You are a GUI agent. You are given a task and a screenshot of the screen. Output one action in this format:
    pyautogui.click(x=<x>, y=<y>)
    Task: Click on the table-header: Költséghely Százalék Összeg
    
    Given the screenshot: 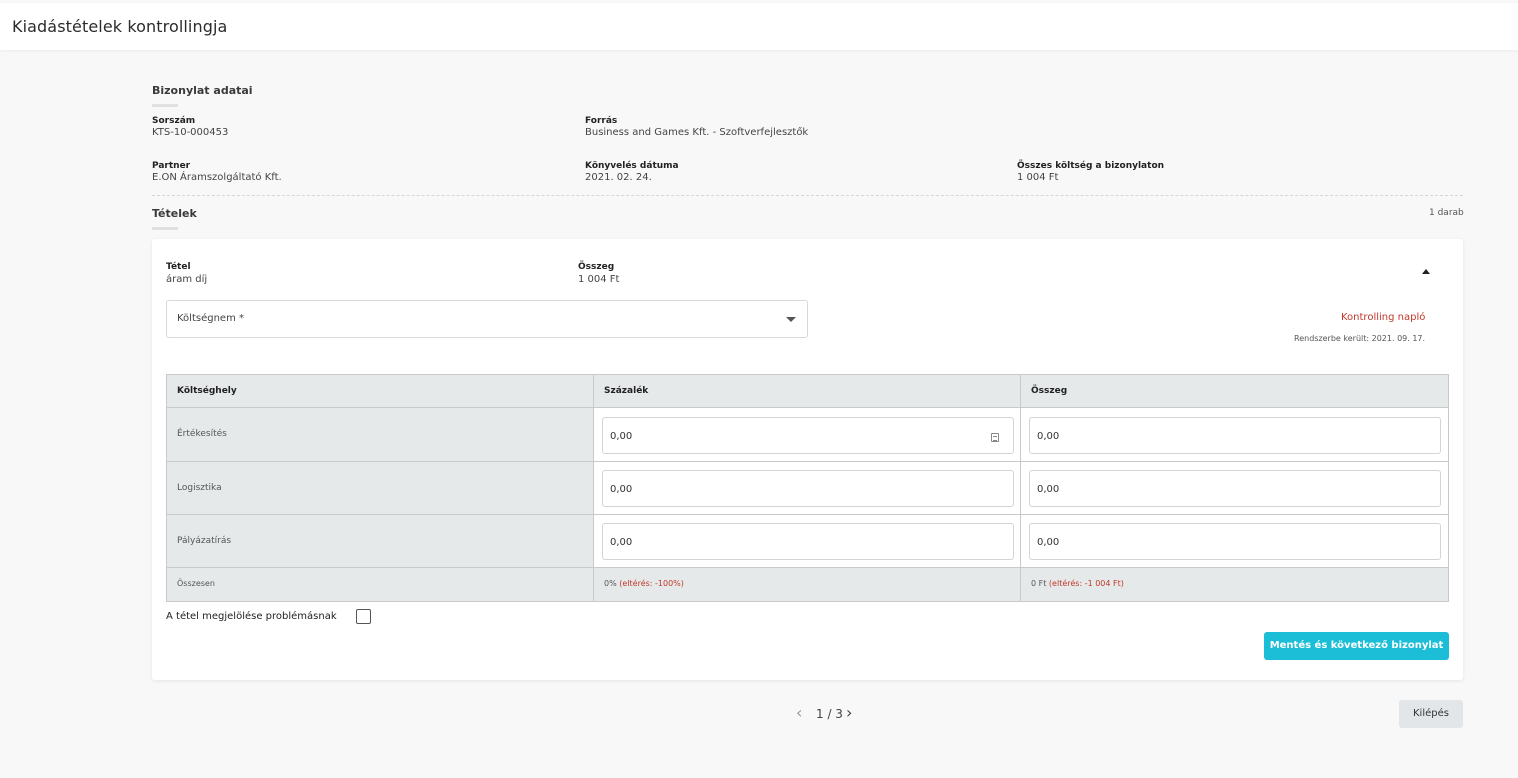 What is the action you would take?
    pyautogui.click(x=807, y=391)
    